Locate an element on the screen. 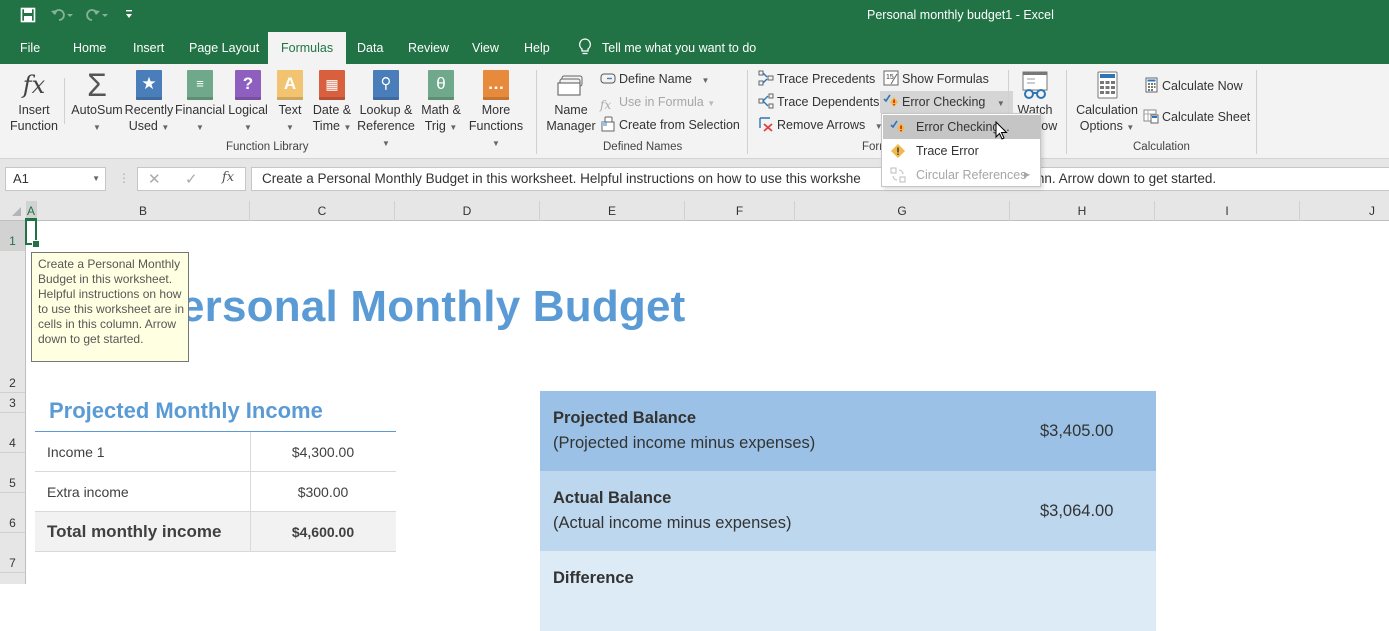 Image resolution: width=1389 pixels, height=631 pixels. lookup-book-icon: ⚲ is located at coordinates (386, 85).